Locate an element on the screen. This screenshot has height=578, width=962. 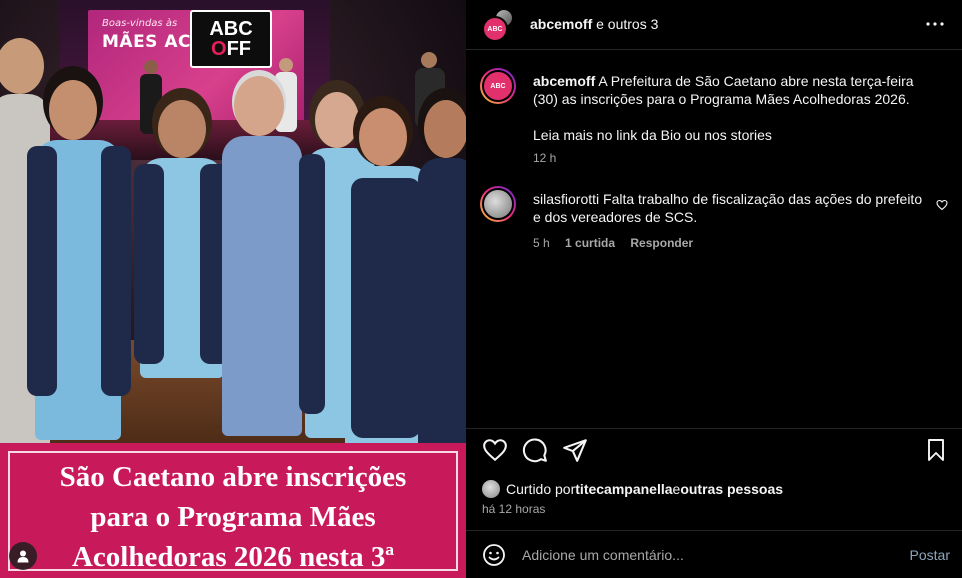
emoji-icon is located at coordinates (494, 555).